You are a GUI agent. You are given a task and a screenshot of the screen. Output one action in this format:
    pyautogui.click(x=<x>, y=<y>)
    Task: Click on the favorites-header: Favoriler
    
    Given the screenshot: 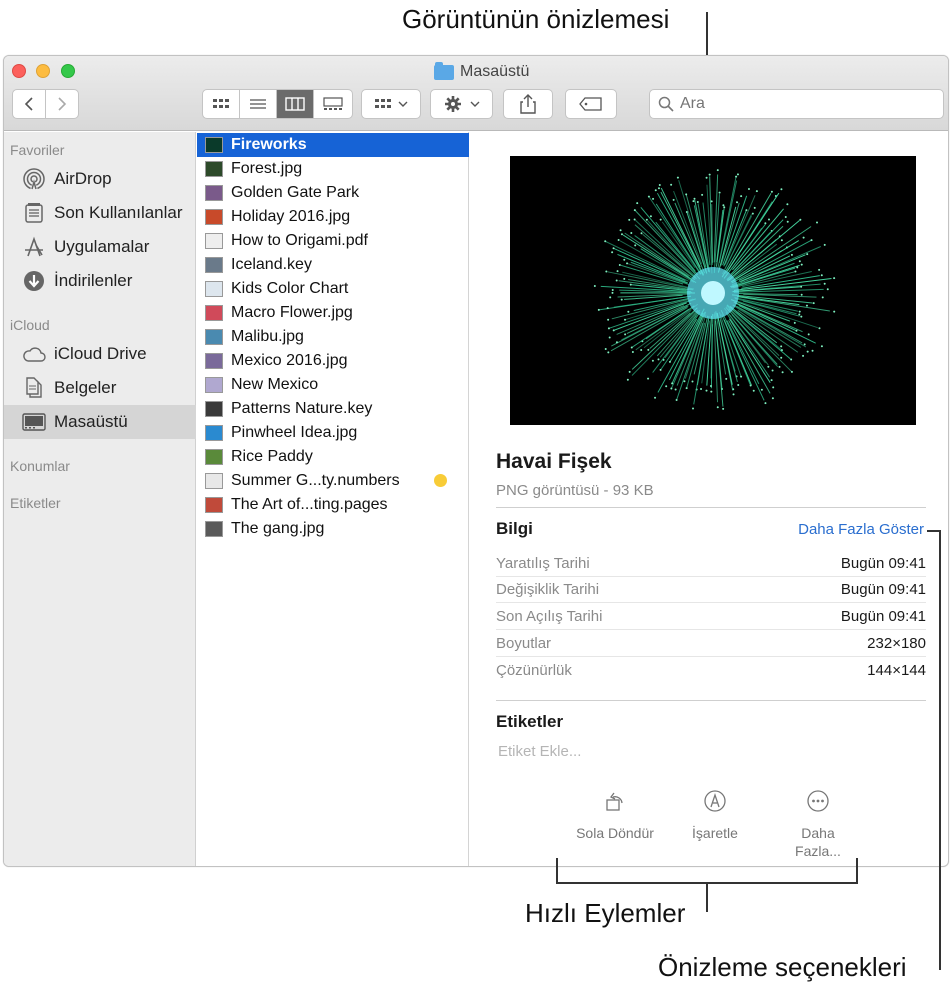 What is the action you would take?
    pyautogui.click(x=37, y=150)
    